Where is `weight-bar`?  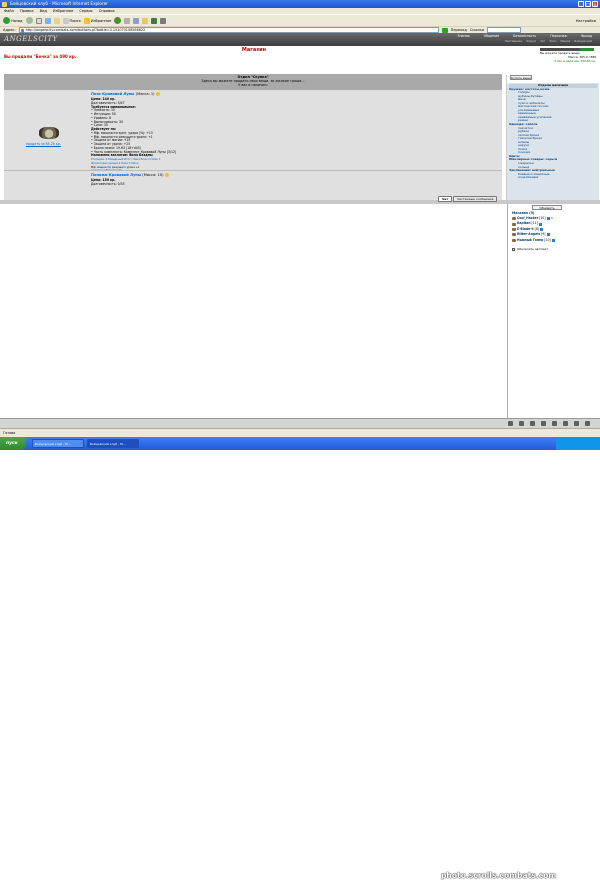 weight-bar is located at coordinates (567, 49).